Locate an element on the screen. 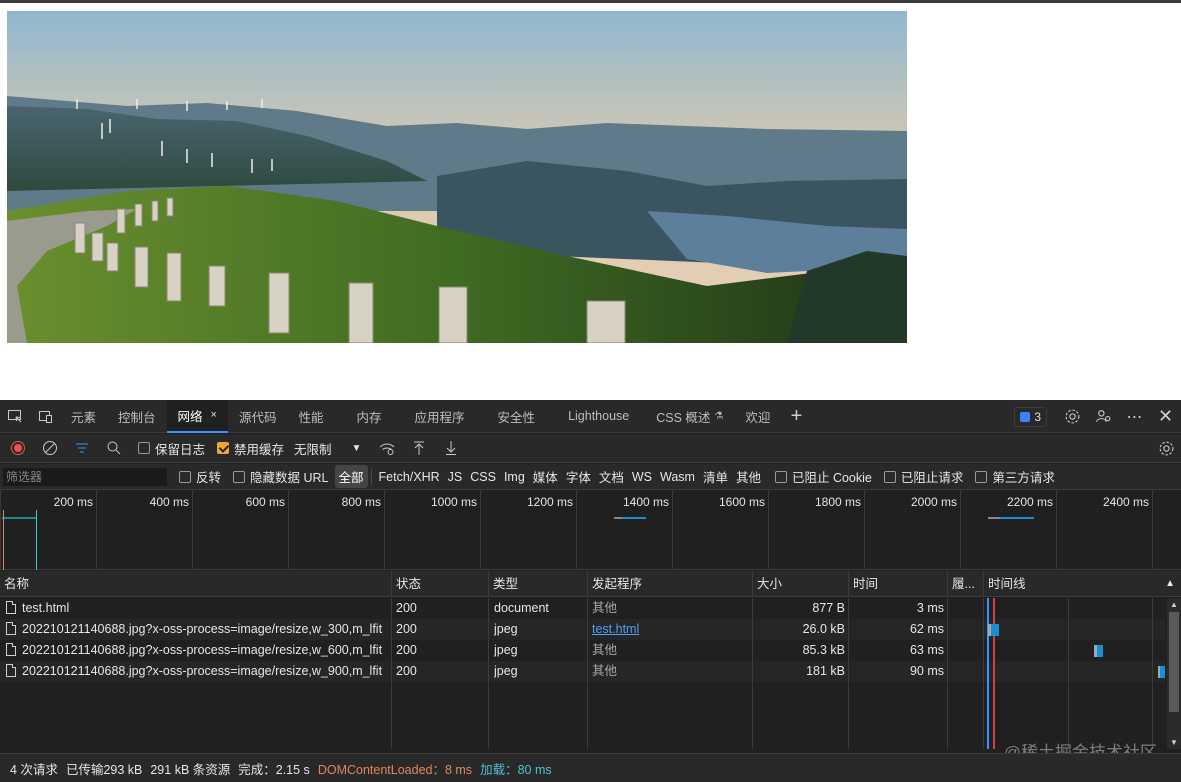 The width and height of the screenshot is (1181, 782). column-header-waterfall: 时间线 ▲ is located at coordinates (1082, 584).